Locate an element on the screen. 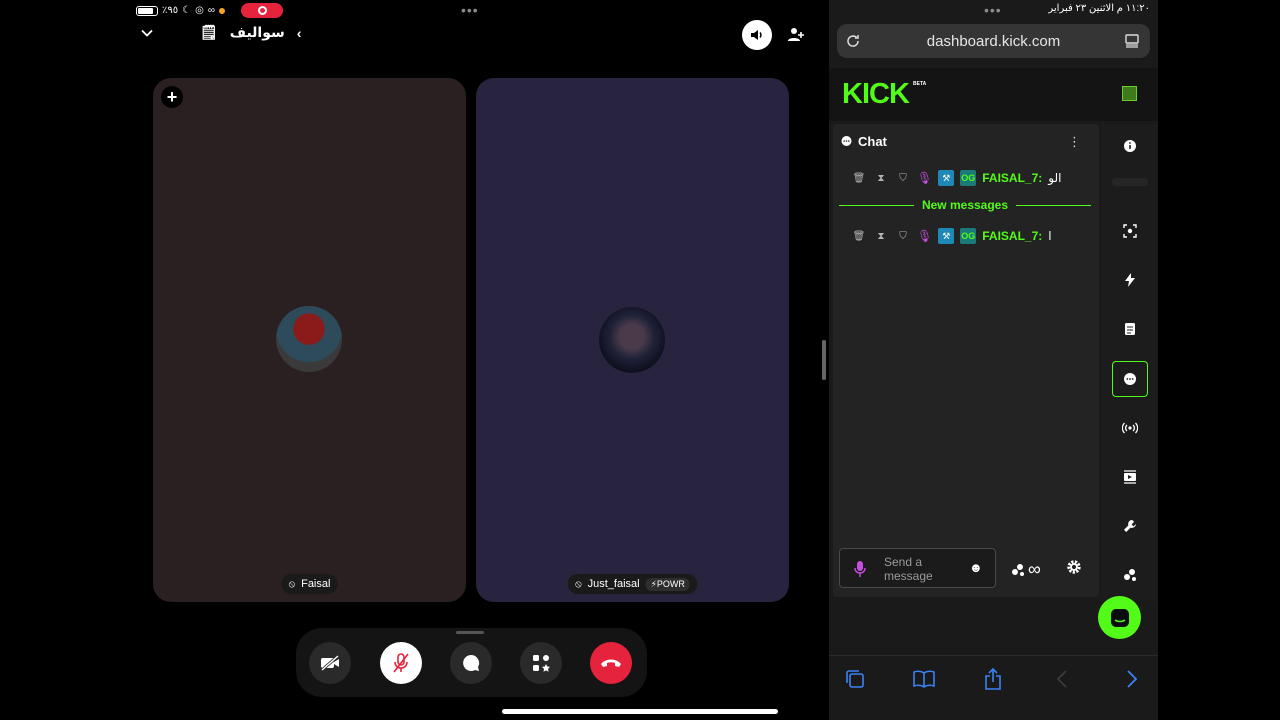 The width and height of the screenshot is (1280, 720). points-value: ∞ is located at coordinates (1034, 569).